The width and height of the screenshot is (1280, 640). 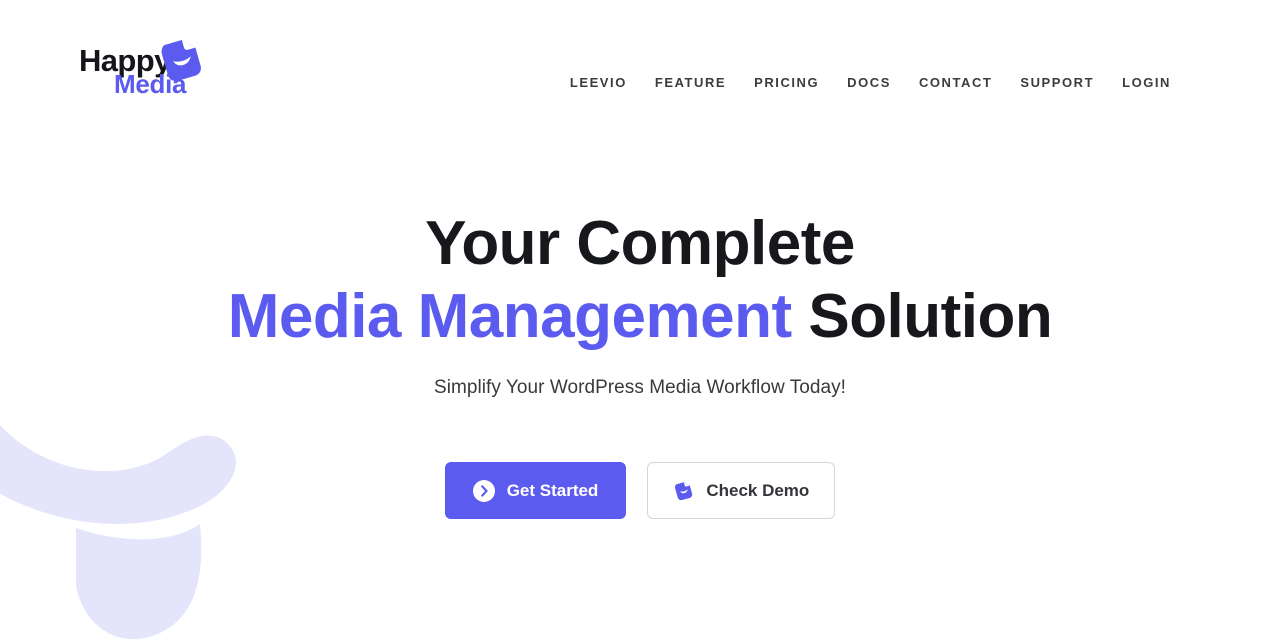 I want to click on nav-item-docs: DOCS, so click(x=869, y=82).